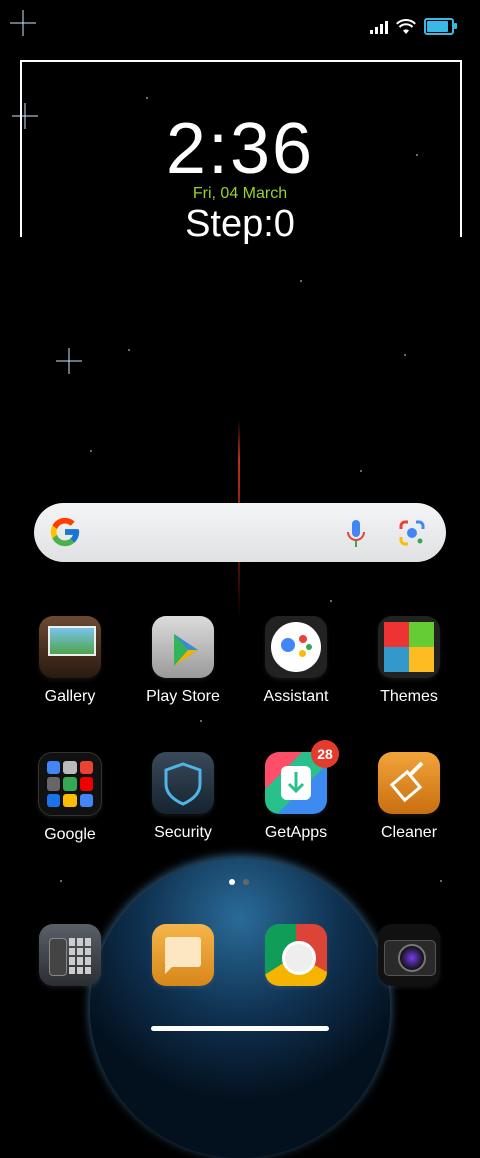  What do you see at coordinates (406, 26) in the screenshot?
I see `wifi-icon` at bounding box center [406, 26].